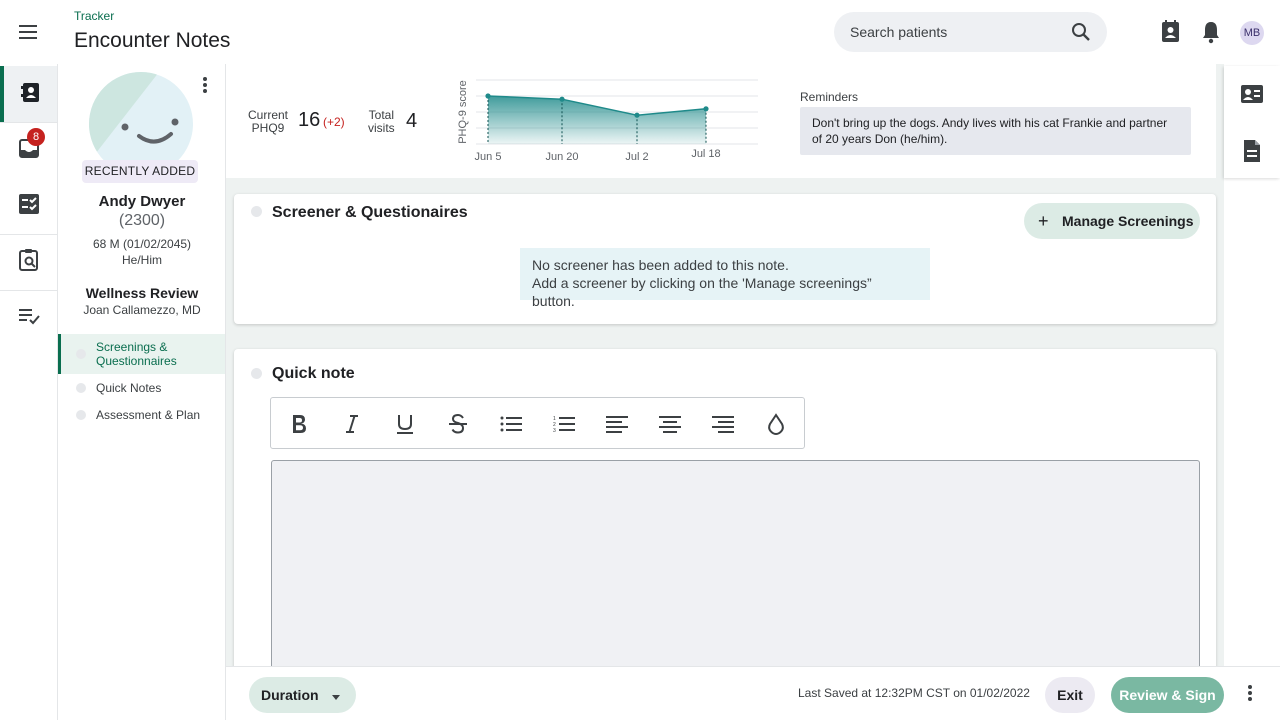 This screenshot has width=1280, height=720. I want to click on underline-icon, so click(405, 424).